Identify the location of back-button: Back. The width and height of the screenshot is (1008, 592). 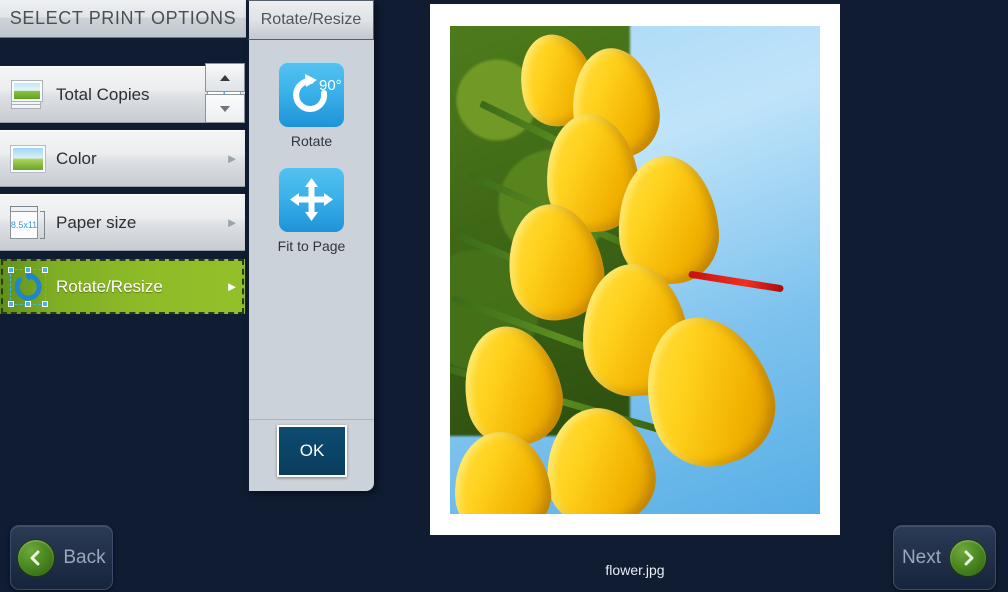
(61, 557).